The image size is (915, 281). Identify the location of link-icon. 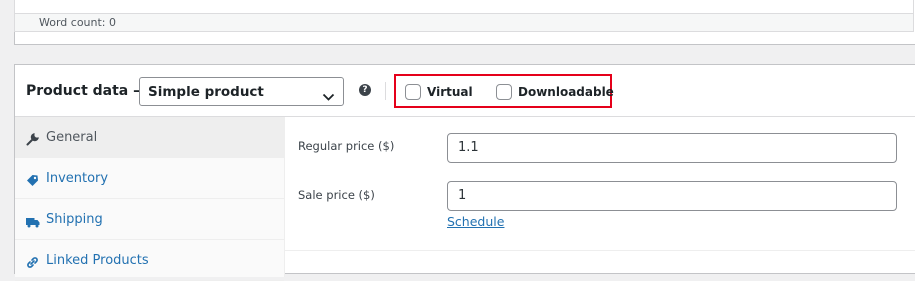
(32, 261).